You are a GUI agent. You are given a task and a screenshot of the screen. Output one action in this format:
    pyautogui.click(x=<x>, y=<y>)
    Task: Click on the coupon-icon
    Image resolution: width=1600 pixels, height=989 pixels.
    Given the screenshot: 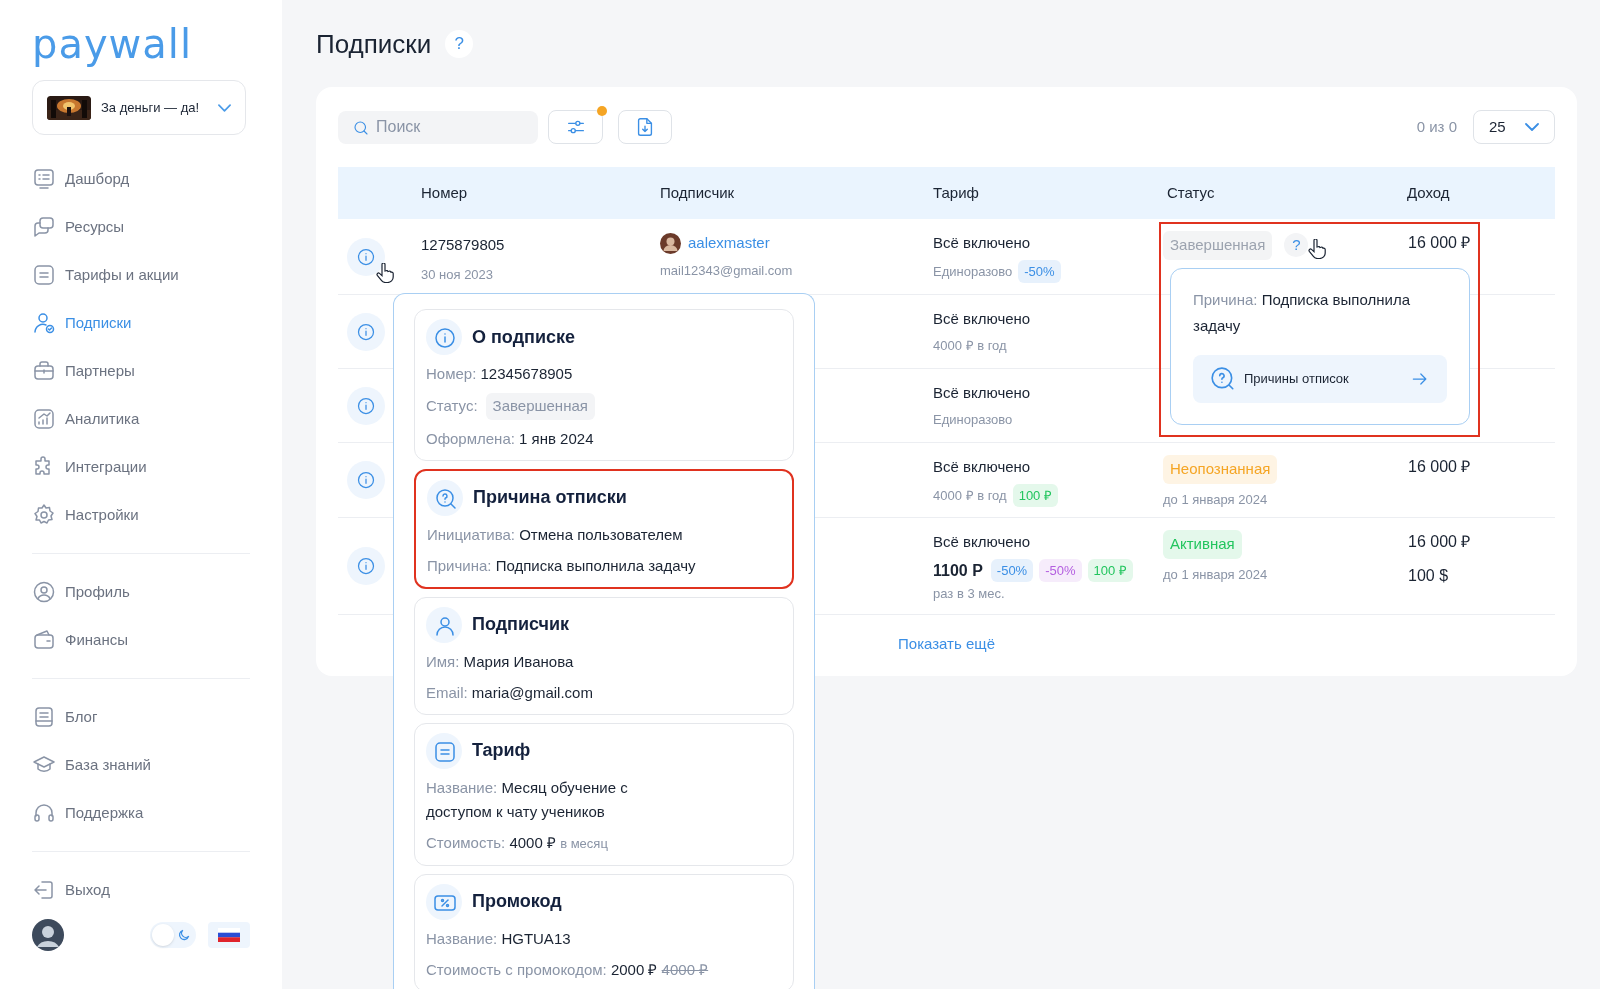 What is the action you would take?
    pyautogui.click(x=444, y=901)
    